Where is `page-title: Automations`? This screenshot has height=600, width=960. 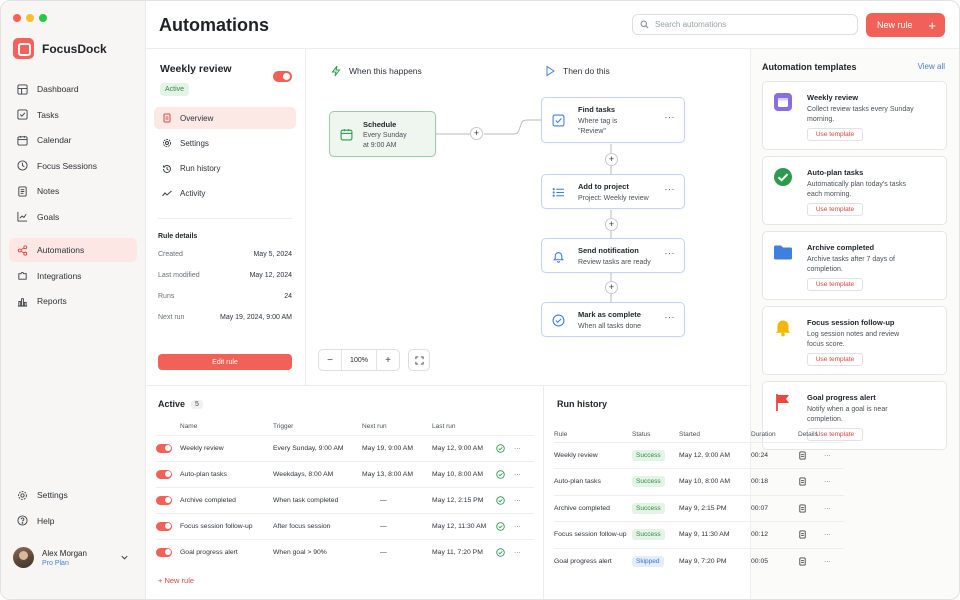
page-title: Automations is located at coordinates (214, 25).